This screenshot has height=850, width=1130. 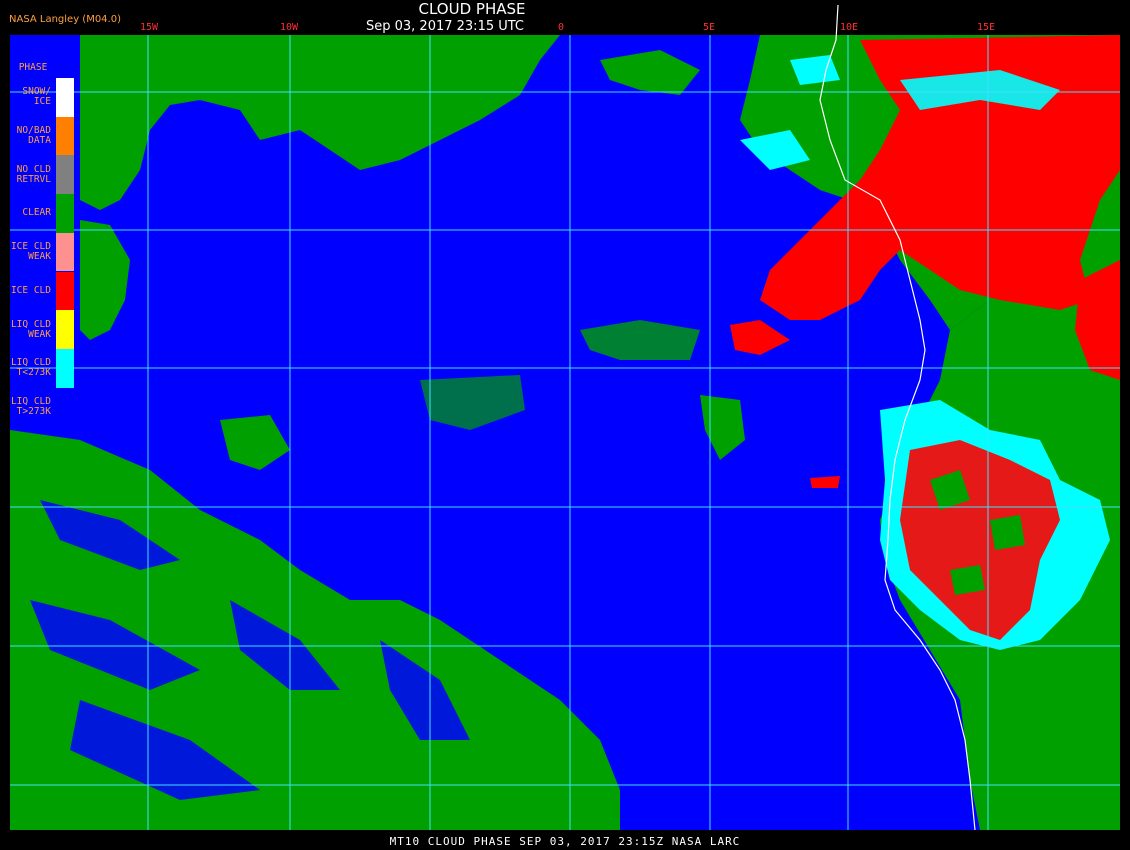 I want to click on lon-label-15e: 15E, so click(x=986, y=27).